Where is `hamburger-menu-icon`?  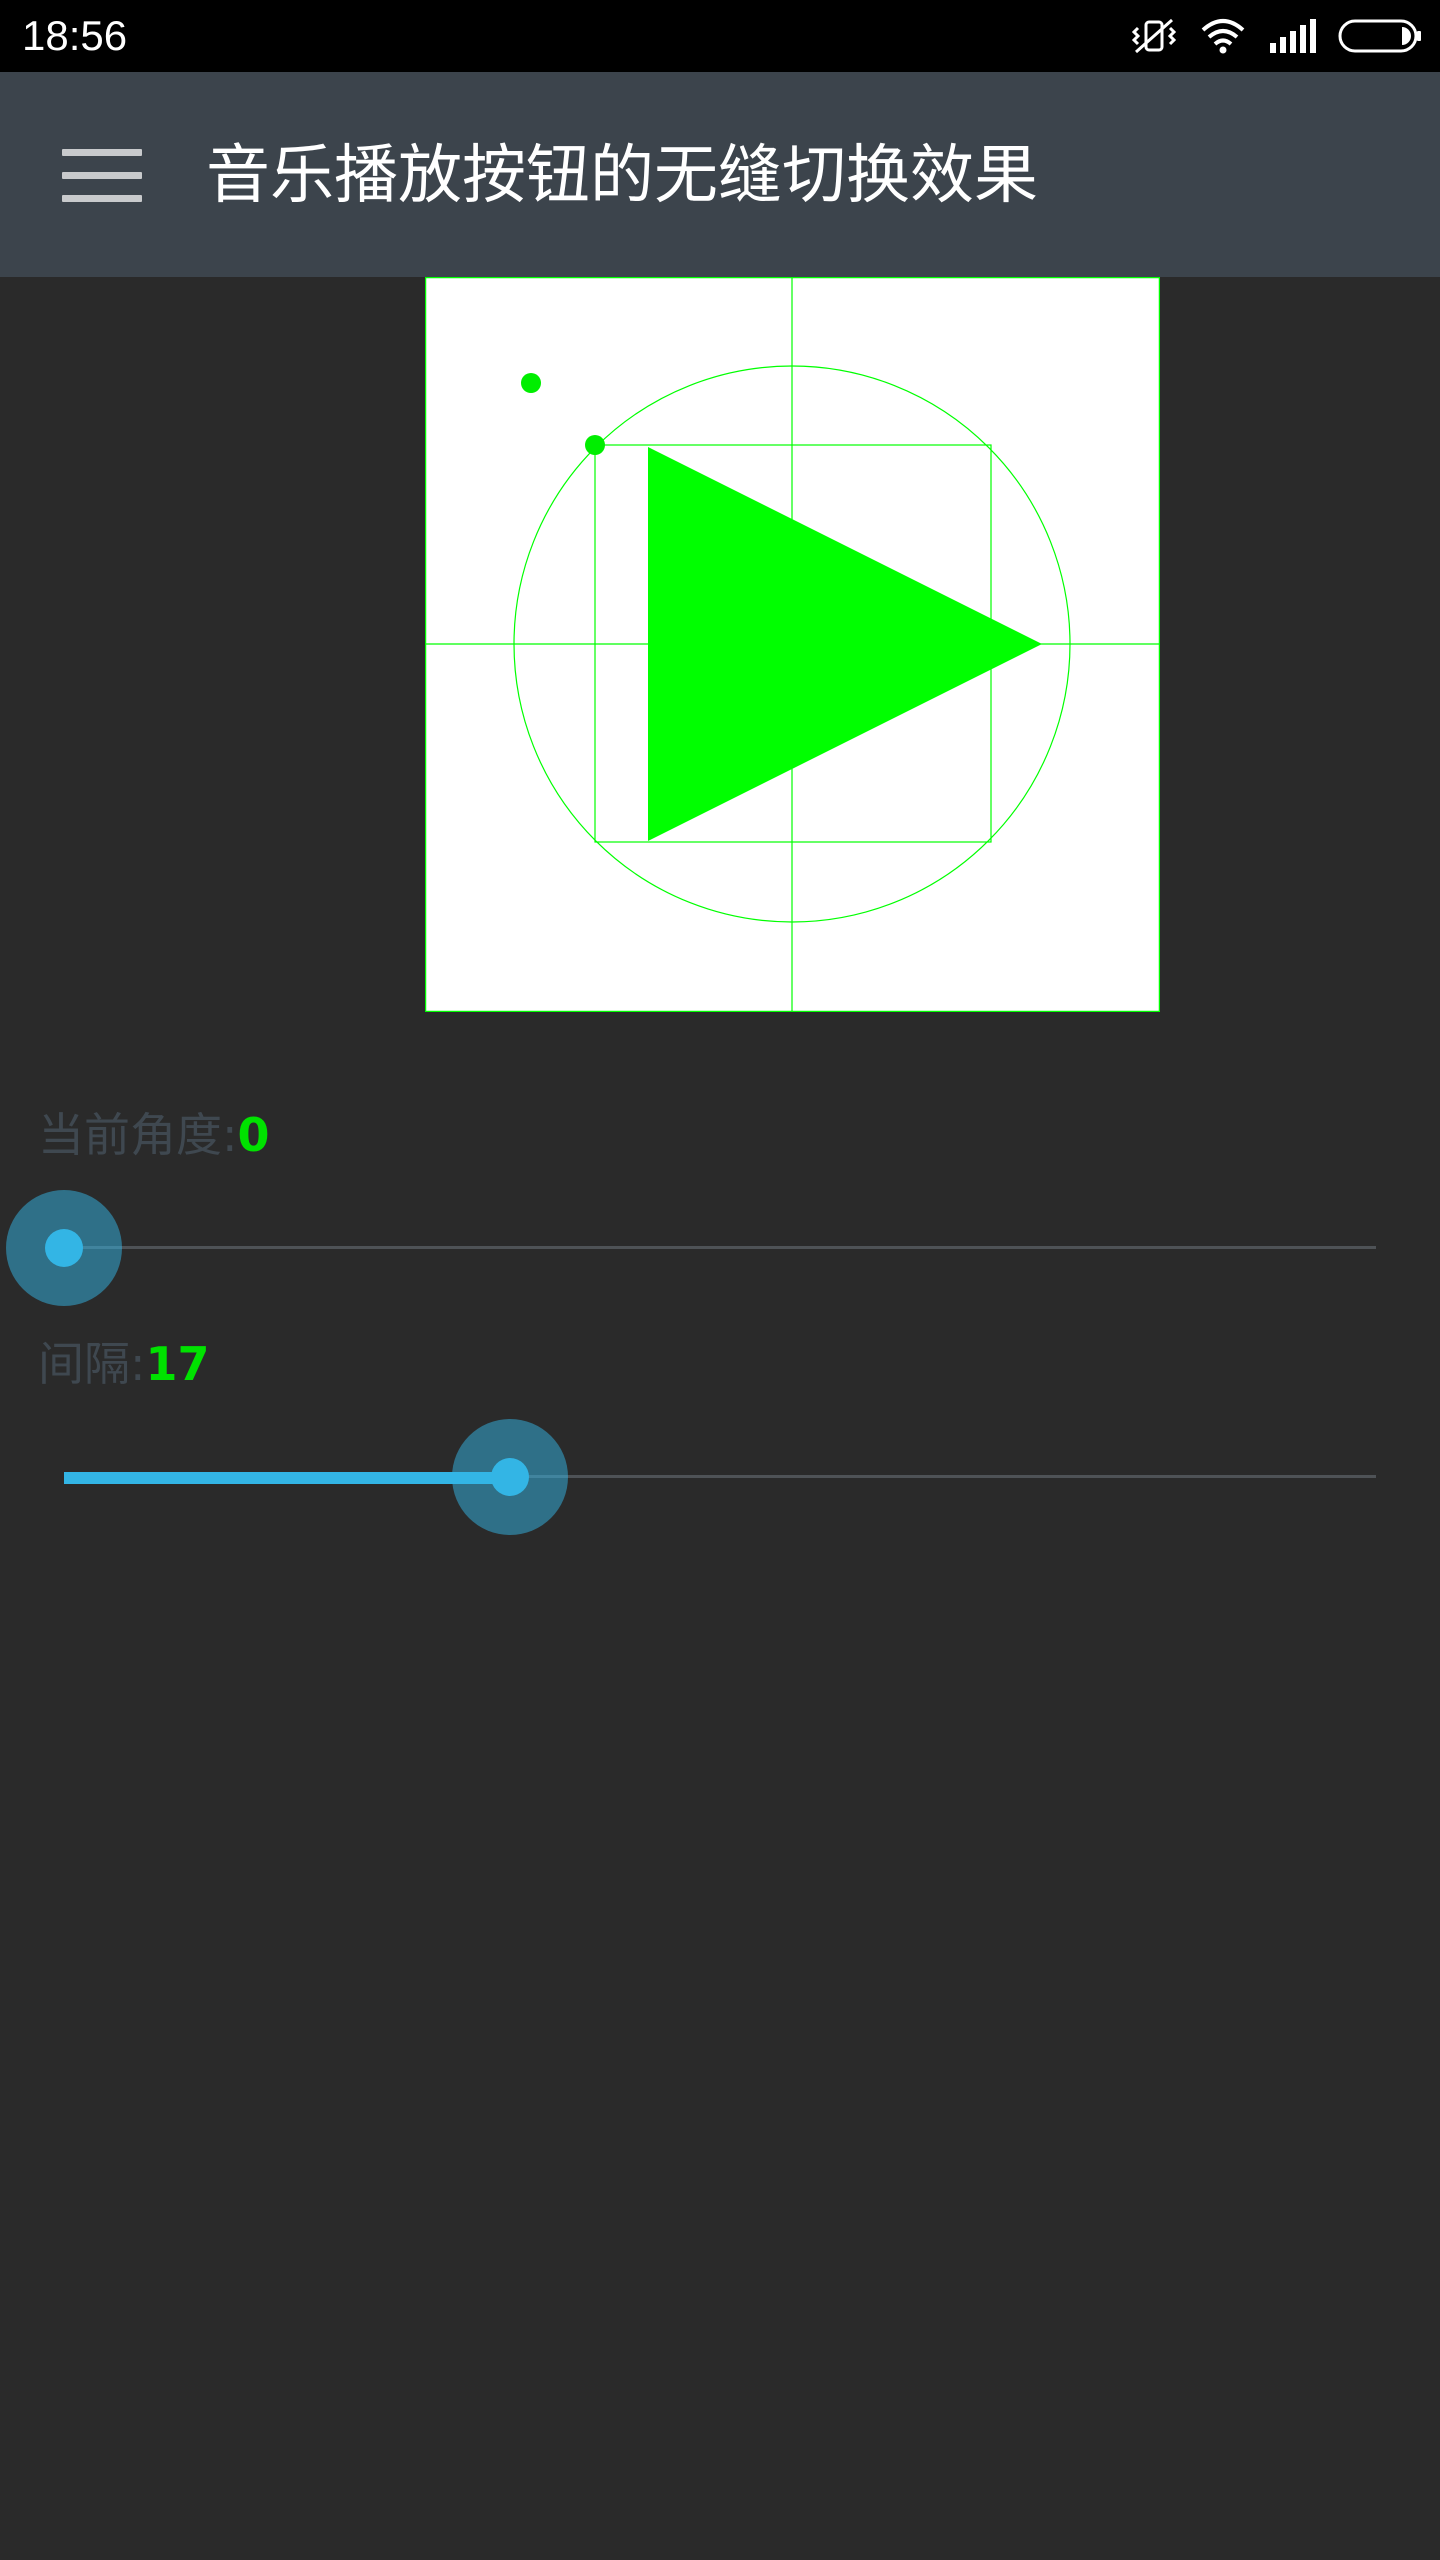
hamburger-menu-icon is located at coordinates (102, 152).